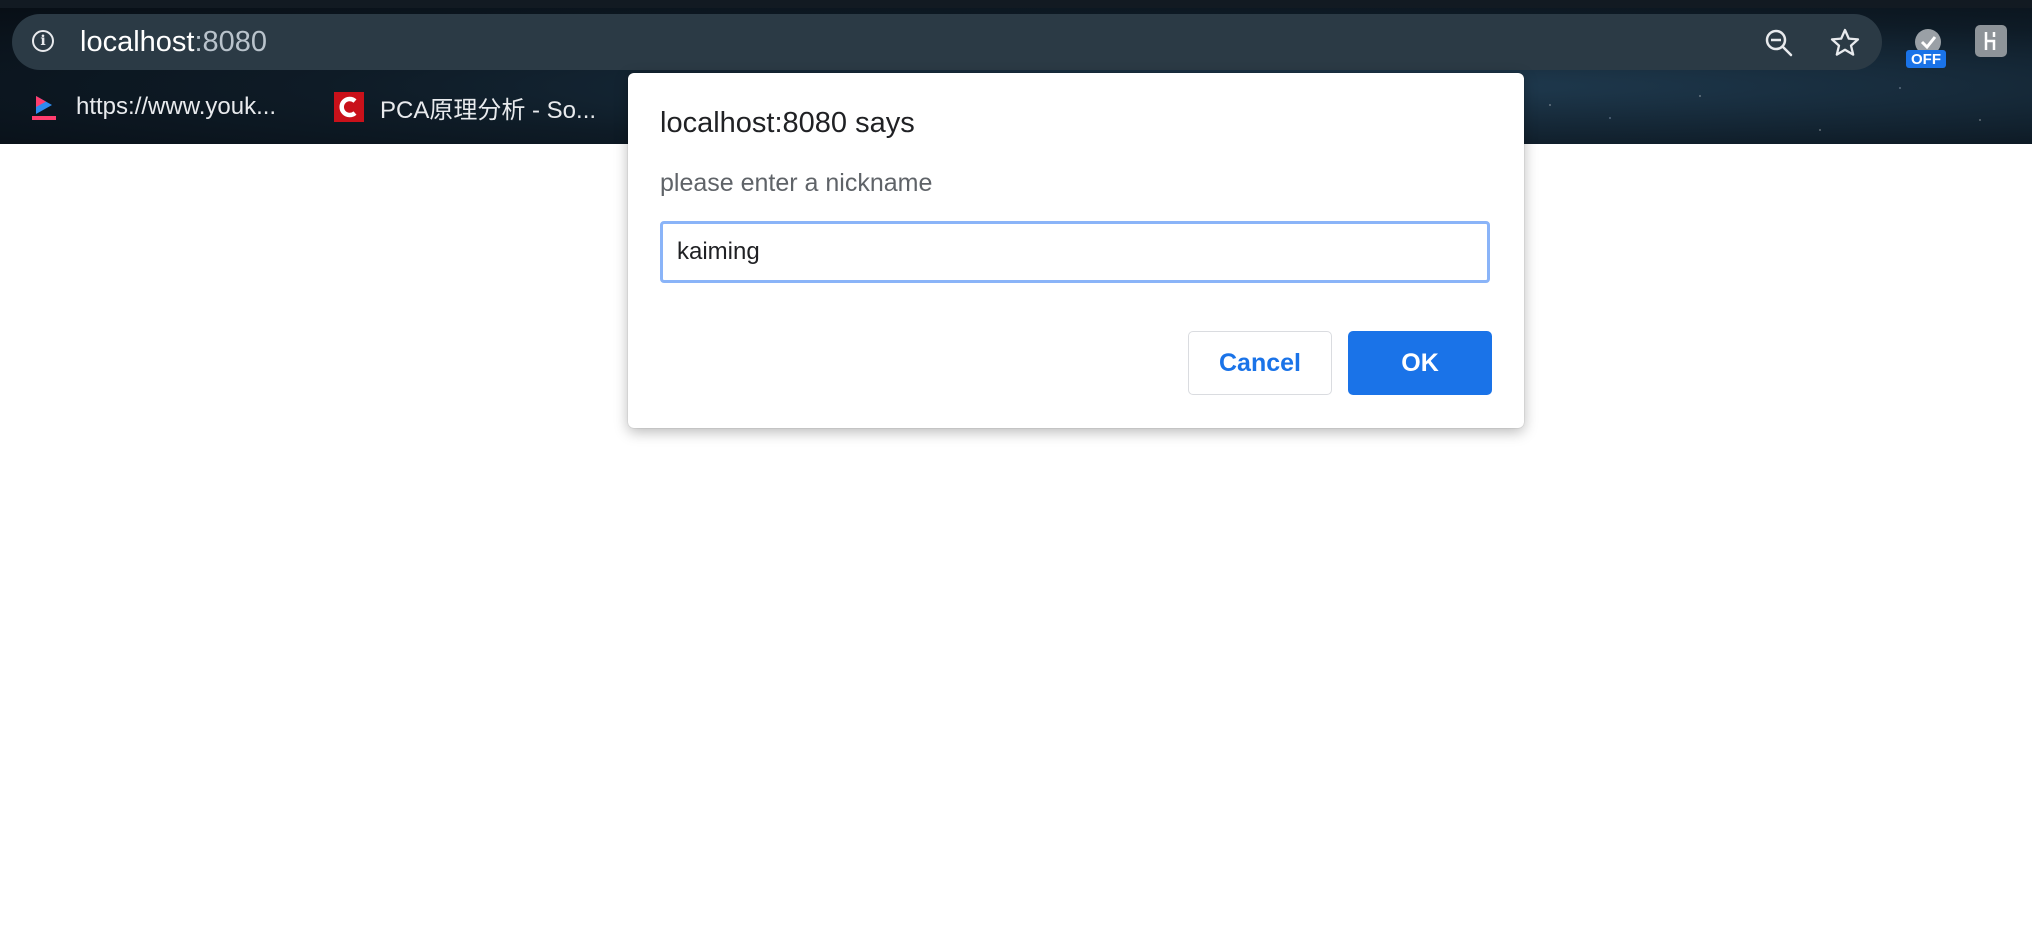 Image resolution: width=2032 pixels, height=934 pixels. Describe the element at coordinates (796, 183) in the screenshot. I see `dialog-message: please enter a nickname` at that location.